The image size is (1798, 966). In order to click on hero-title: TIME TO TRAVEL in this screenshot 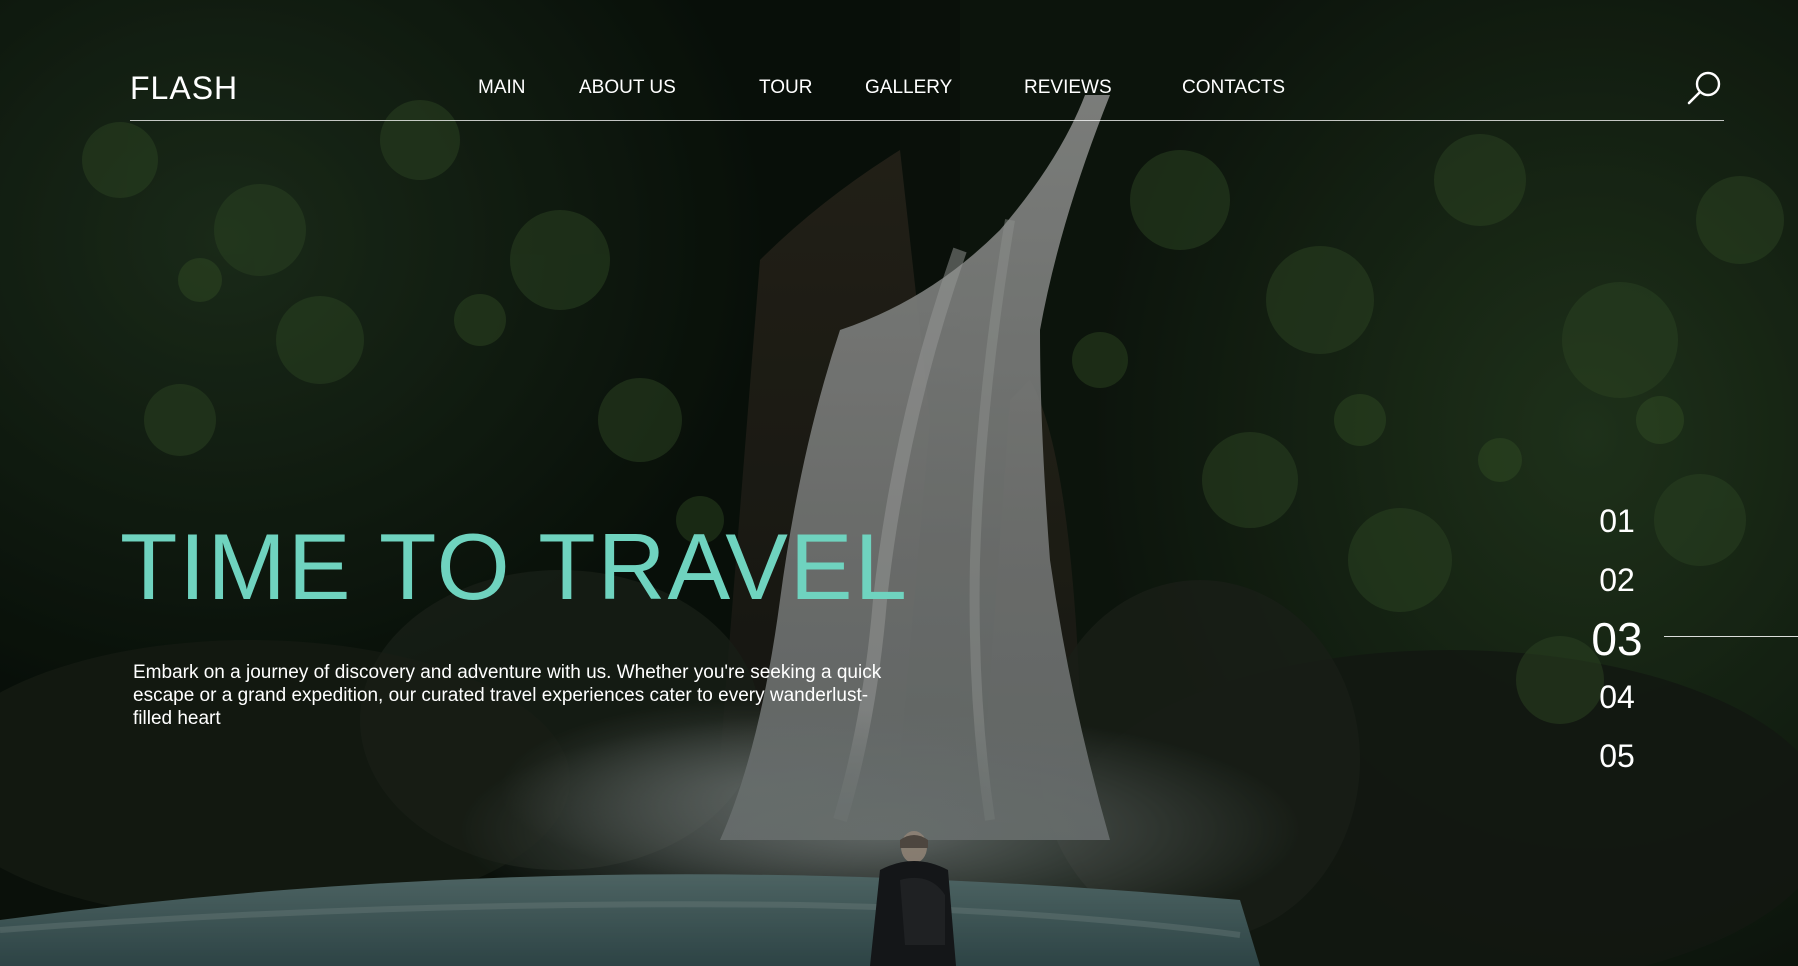, I will do `click(514, 566)`.